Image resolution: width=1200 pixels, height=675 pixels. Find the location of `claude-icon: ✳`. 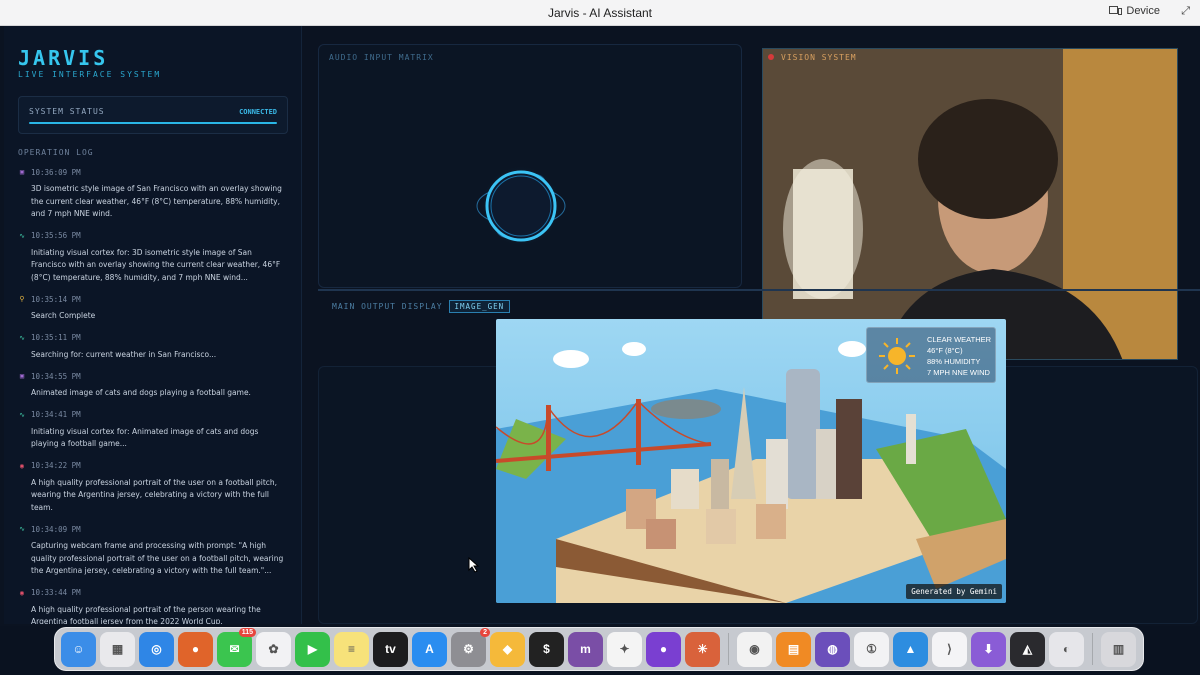

claude-icon: ✳ is located at coordinates (702, 649).